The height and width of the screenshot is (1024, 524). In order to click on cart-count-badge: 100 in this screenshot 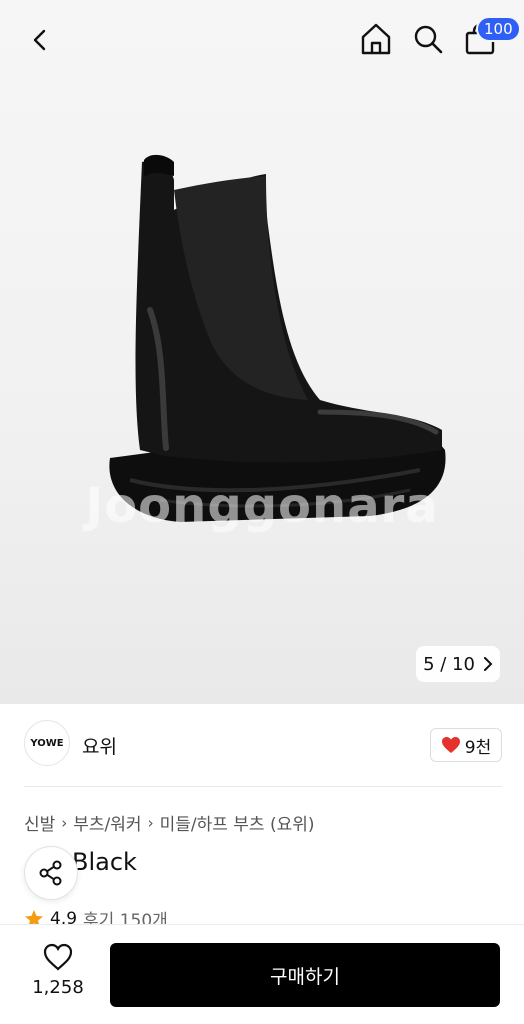, I will do `click(498, 29)`.